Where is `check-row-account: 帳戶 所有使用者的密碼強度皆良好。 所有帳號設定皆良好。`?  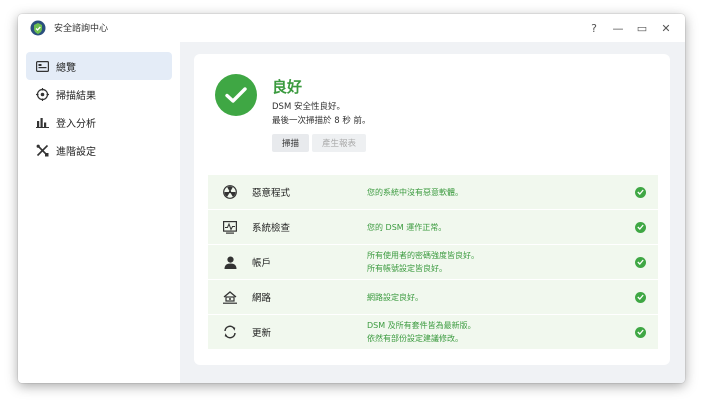
check-row-account: 帳戶 所有使用者的密碼強度皆良好。 所有帳號設定皆良好。 is located at coordinates (433, 262).